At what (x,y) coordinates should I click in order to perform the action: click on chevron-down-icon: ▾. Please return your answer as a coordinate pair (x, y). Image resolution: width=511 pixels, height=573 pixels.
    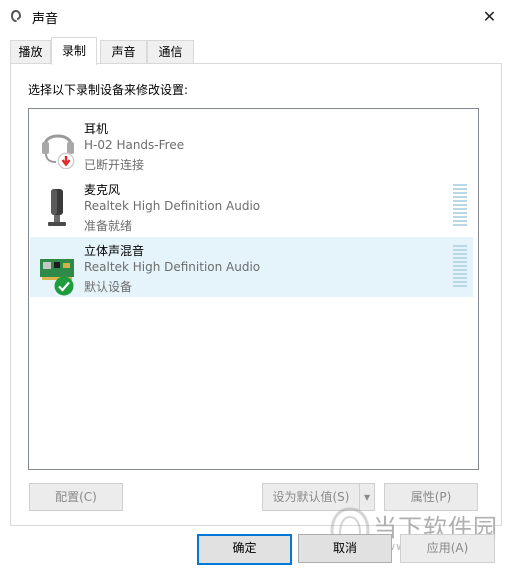
    Looking at the image, I should click on (367, 497).